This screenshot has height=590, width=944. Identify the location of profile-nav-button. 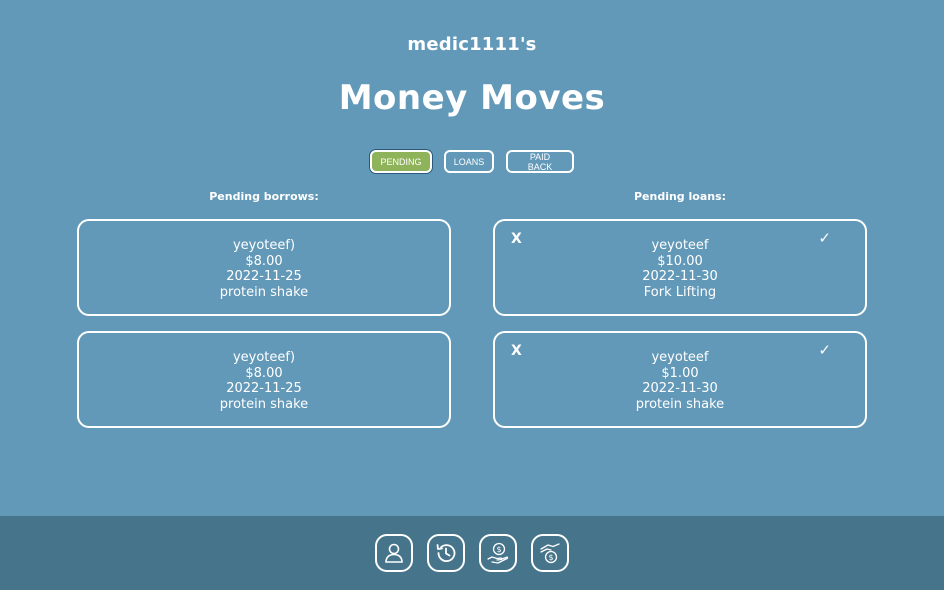
(394, 553).